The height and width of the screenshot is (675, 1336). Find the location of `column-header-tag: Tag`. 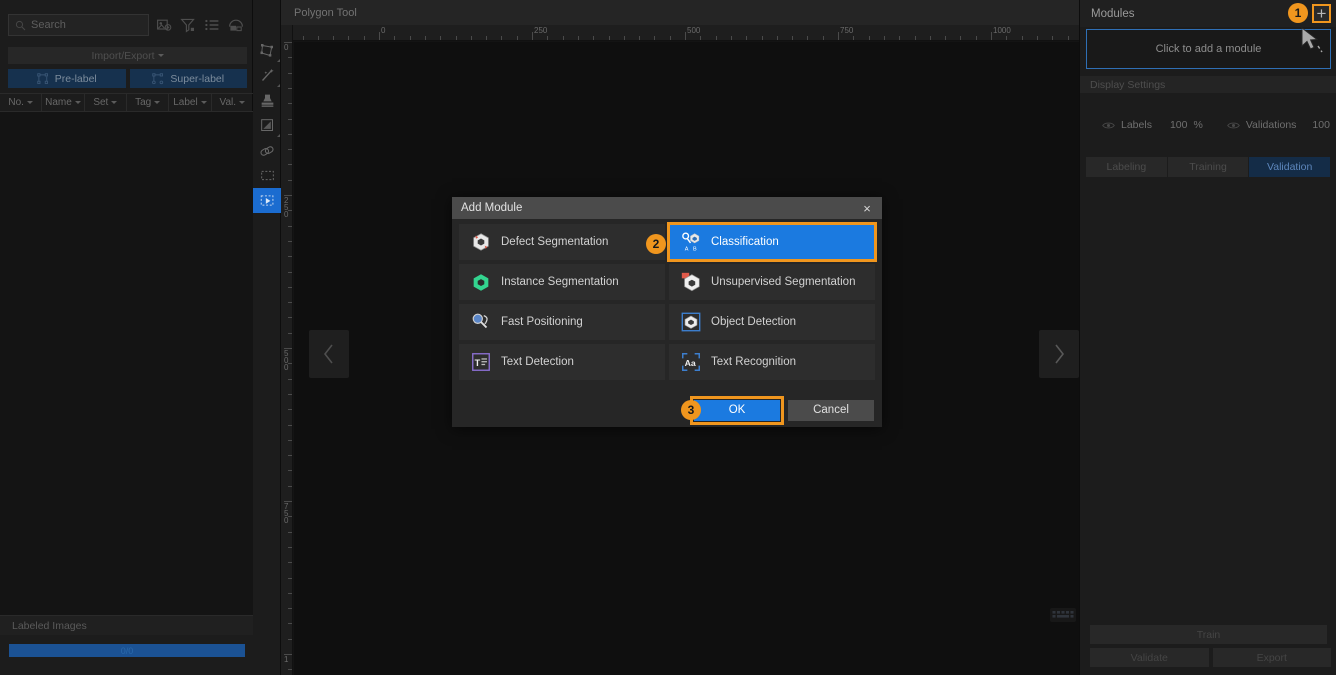

column-header-tag: Tag is located at coordinates (148, 102).